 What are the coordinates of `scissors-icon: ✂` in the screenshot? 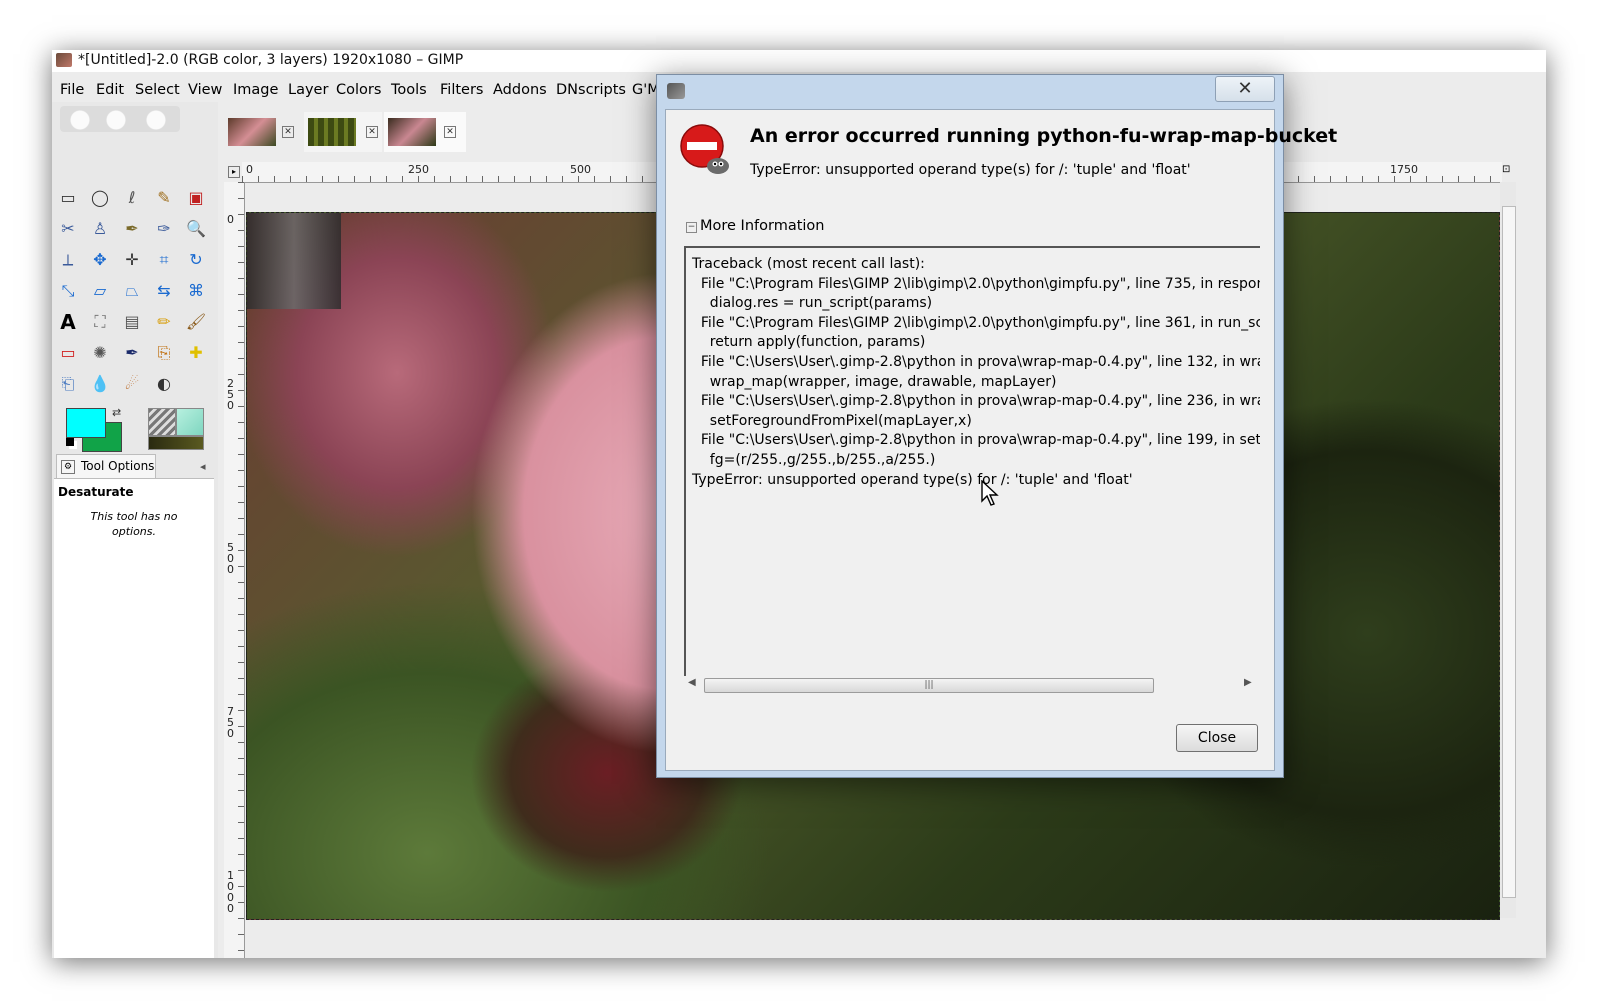 It's located at (68, 229).